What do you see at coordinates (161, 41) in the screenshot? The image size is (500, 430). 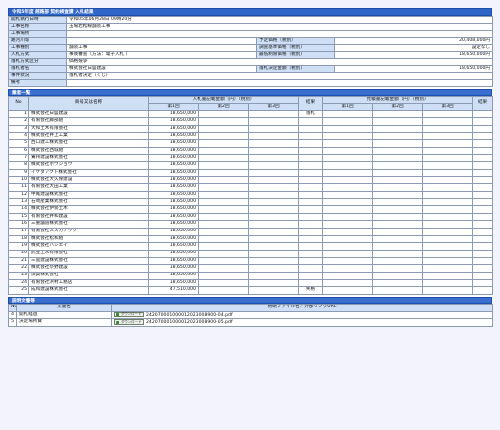 I see `route-value` at bounding box center [161, 41].